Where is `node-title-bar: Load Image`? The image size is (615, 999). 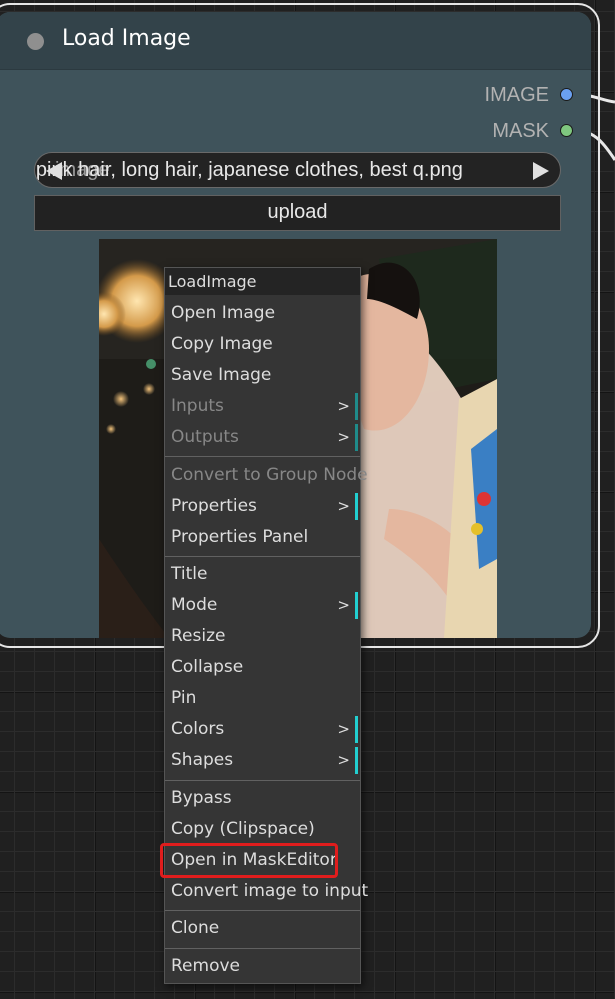
node-title-bar: Load Image is located at coordinates (295, 41).